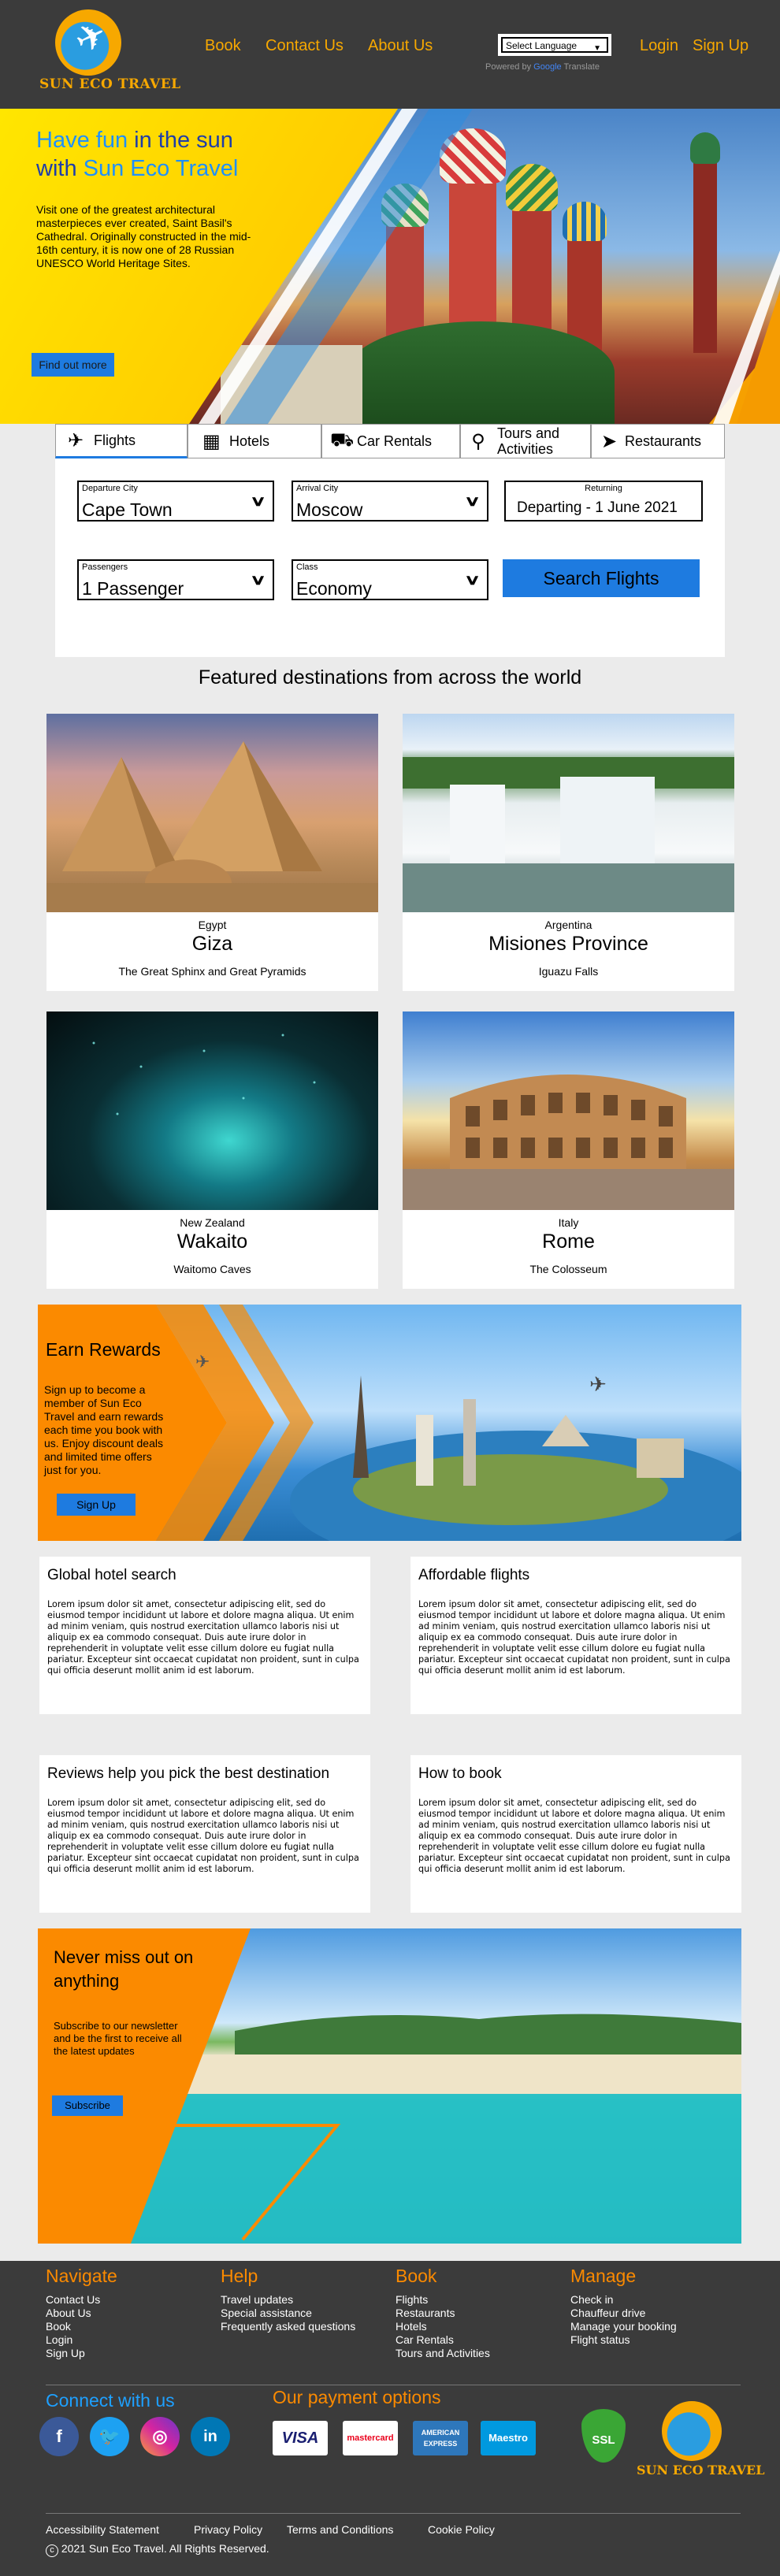 The height and width of the screenshot is (2576, 780). Describe the element at coordinates (288, 2326) in the screenshot. I see `footer-link: Frequently asked questions` at that location.